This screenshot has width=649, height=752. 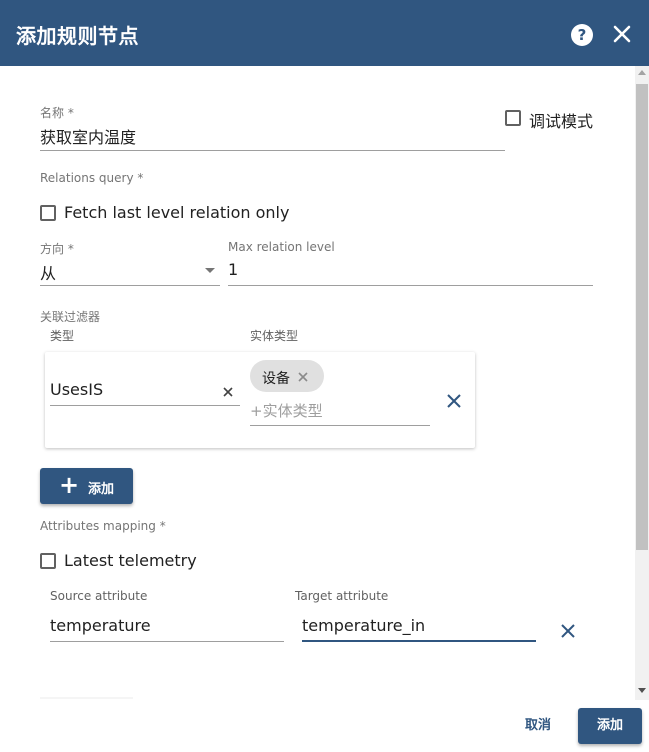 I want to click on latest-telemetry-checkbox, so click(x=48, y=561).